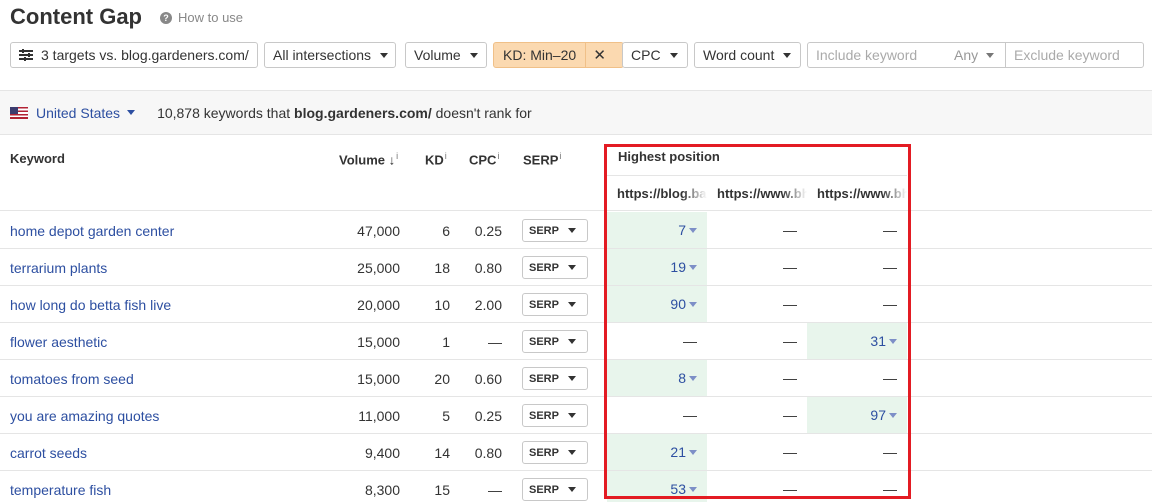  What do you see at coordinates (446, 416) in the screenshot?
I see `kd-value: 5` at bounding box center [446, 416].